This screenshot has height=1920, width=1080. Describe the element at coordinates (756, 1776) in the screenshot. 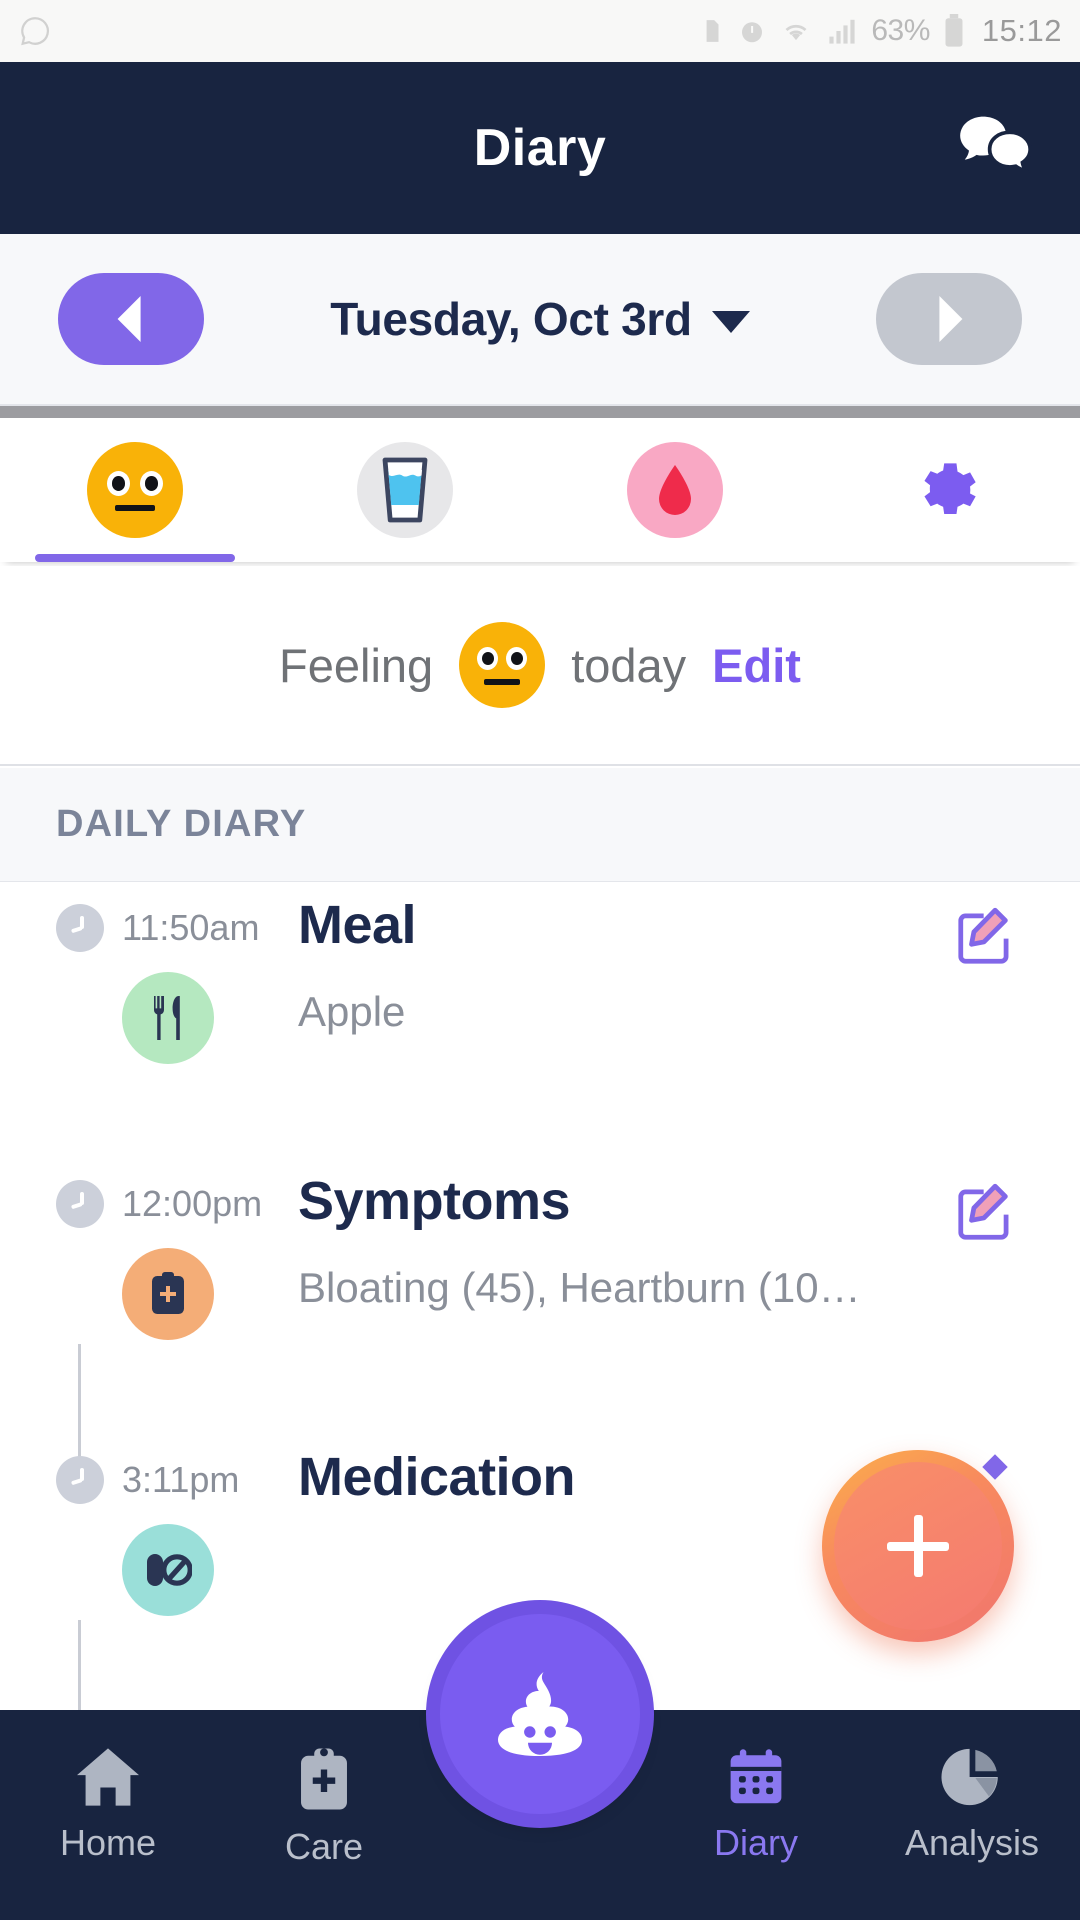

I see `calendar-icon` at that location.